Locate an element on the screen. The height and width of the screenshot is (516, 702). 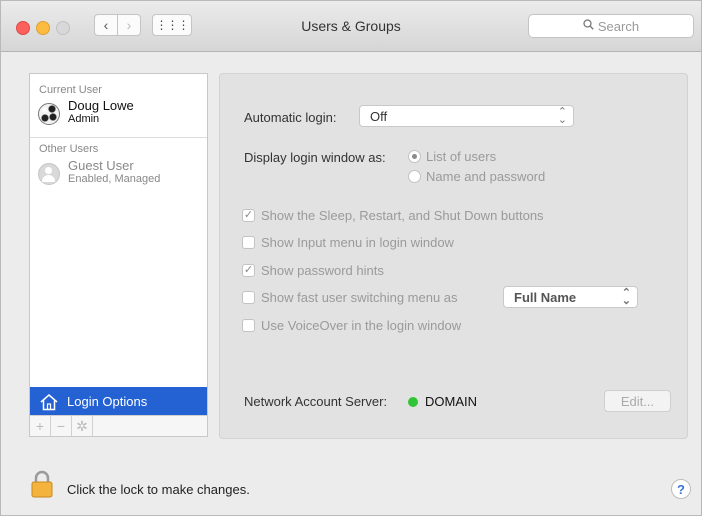
network-account-value: DOMAIN is located at coordinates (451, 401).